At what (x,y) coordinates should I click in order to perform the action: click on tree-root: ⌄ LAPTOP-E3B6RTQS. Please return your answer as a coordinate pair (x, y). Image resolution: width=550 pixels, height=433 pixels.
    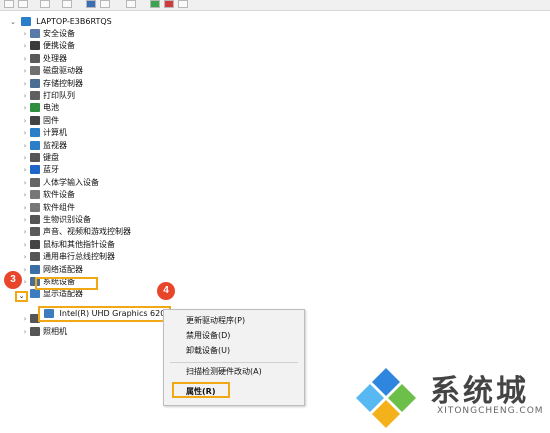
    Looking at the image, I should click on (60, 22).